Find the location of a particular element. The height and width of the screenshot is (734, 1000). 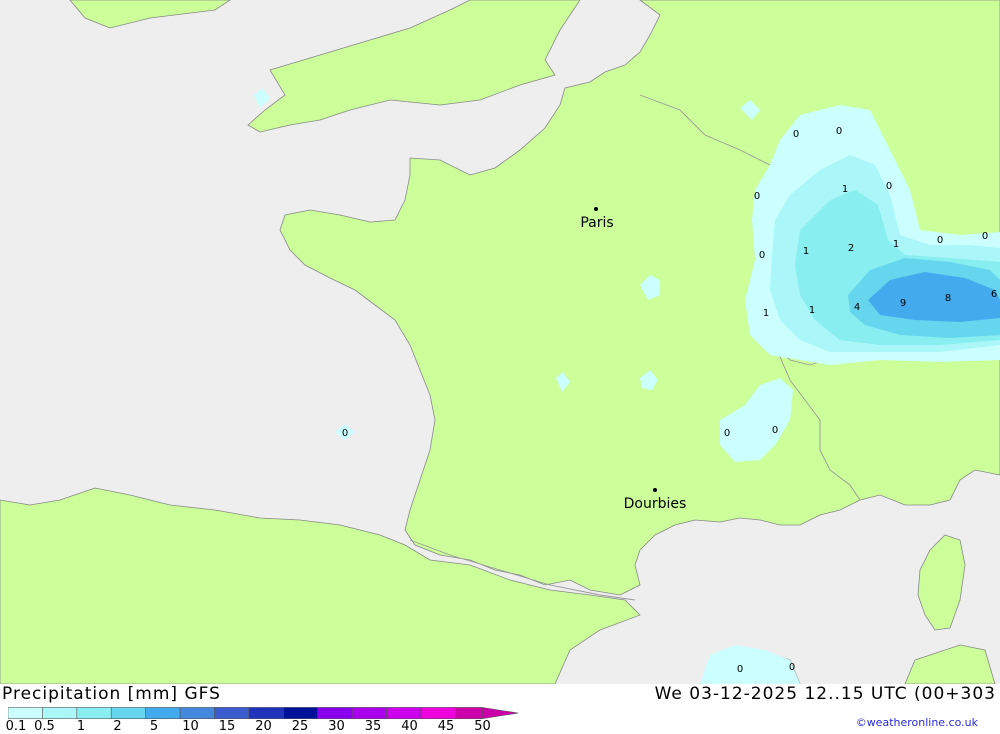

credit-link: ©weatheronline.co.uk is located at coordinates (917, 722).